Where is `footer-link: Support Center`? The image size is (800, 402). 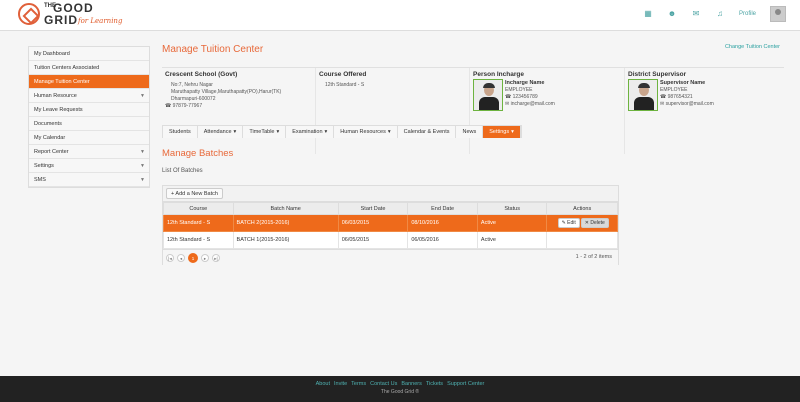 footer-link: Support Center is located at coordinates (465, 384).